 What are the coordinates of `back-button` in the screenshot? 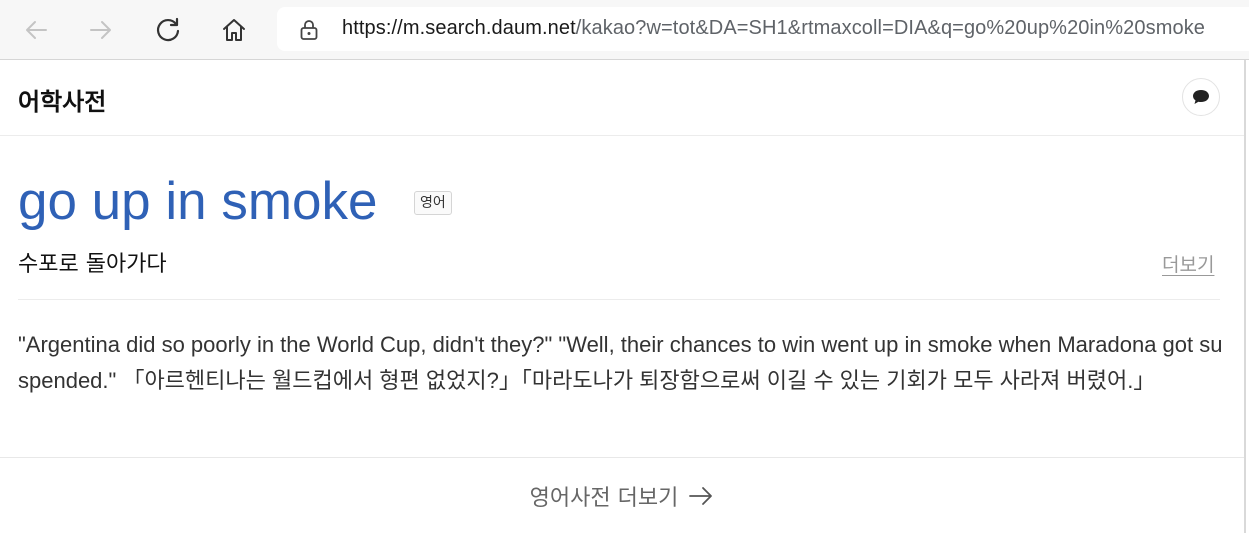 It's located at (36, 30).